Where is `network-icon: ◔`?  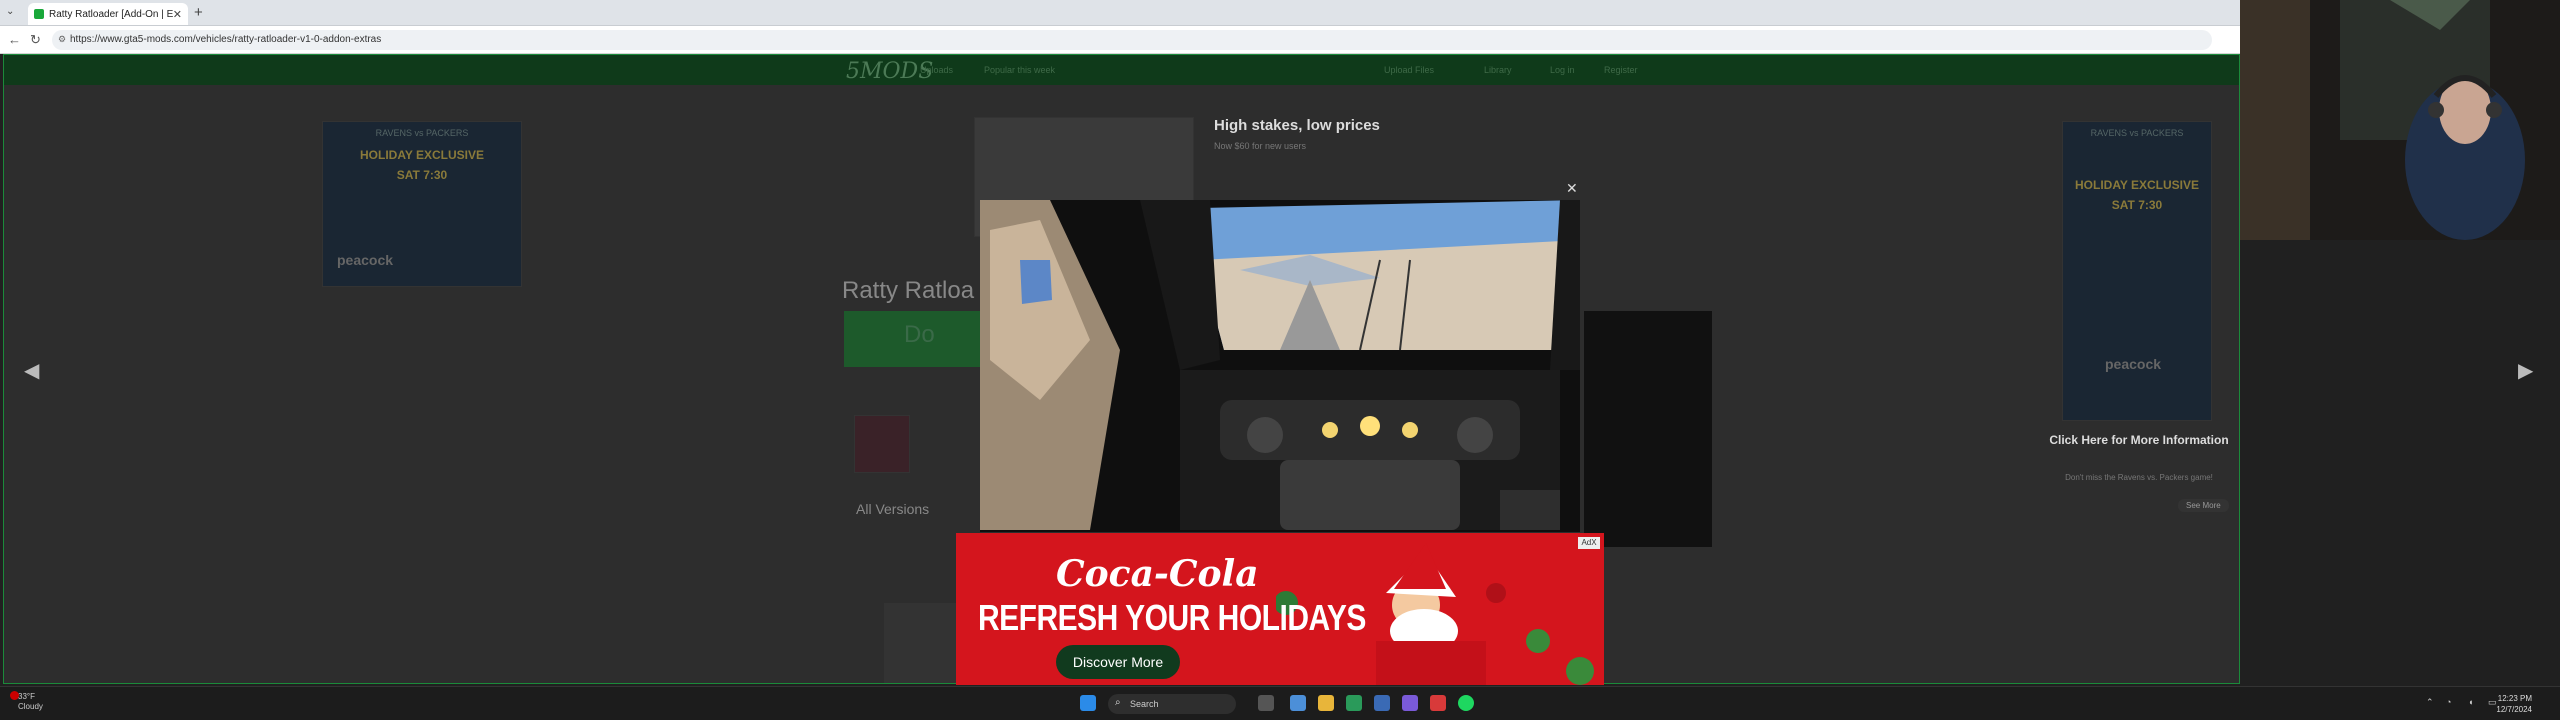
network-icon: ◔ is located at coordinates (2448, 702).